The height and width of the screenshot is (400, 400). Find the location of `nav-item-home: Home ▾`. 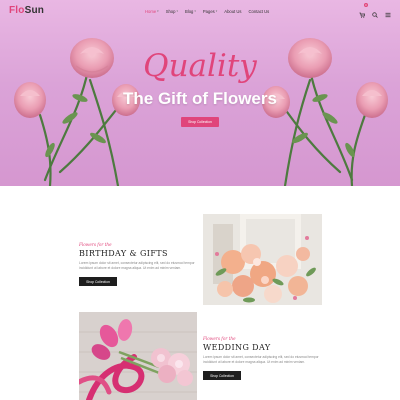

nav-item-home: Home ▾ is located at coordinates (152, 11).